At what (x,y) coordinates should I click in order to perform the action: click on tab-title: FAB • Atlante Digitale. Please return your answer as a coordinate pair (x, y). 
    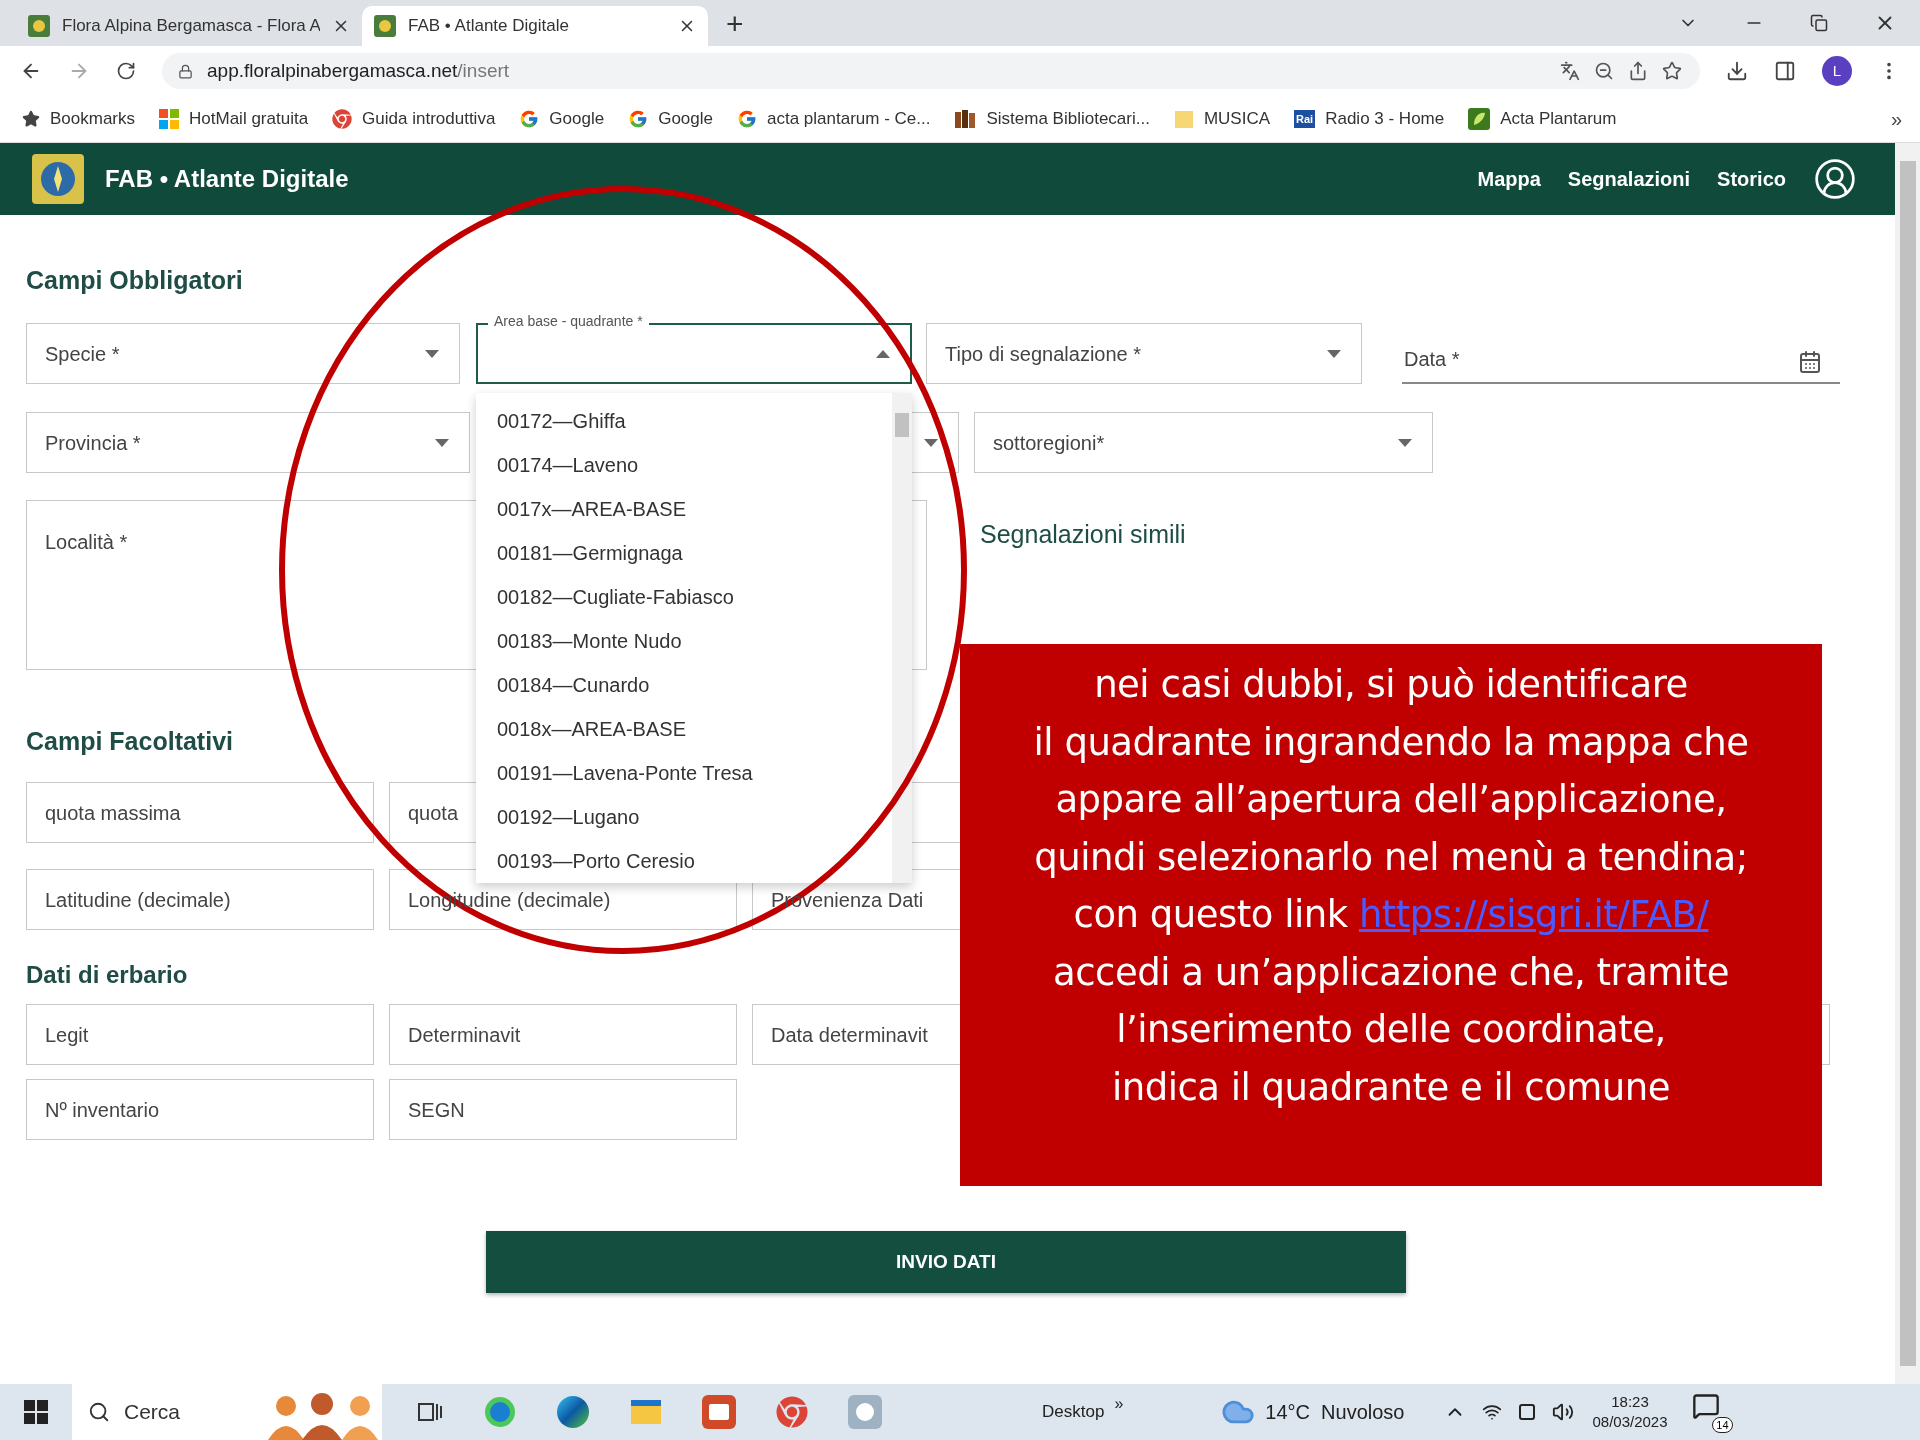
    Looking at the image, I should click on (489, 26).